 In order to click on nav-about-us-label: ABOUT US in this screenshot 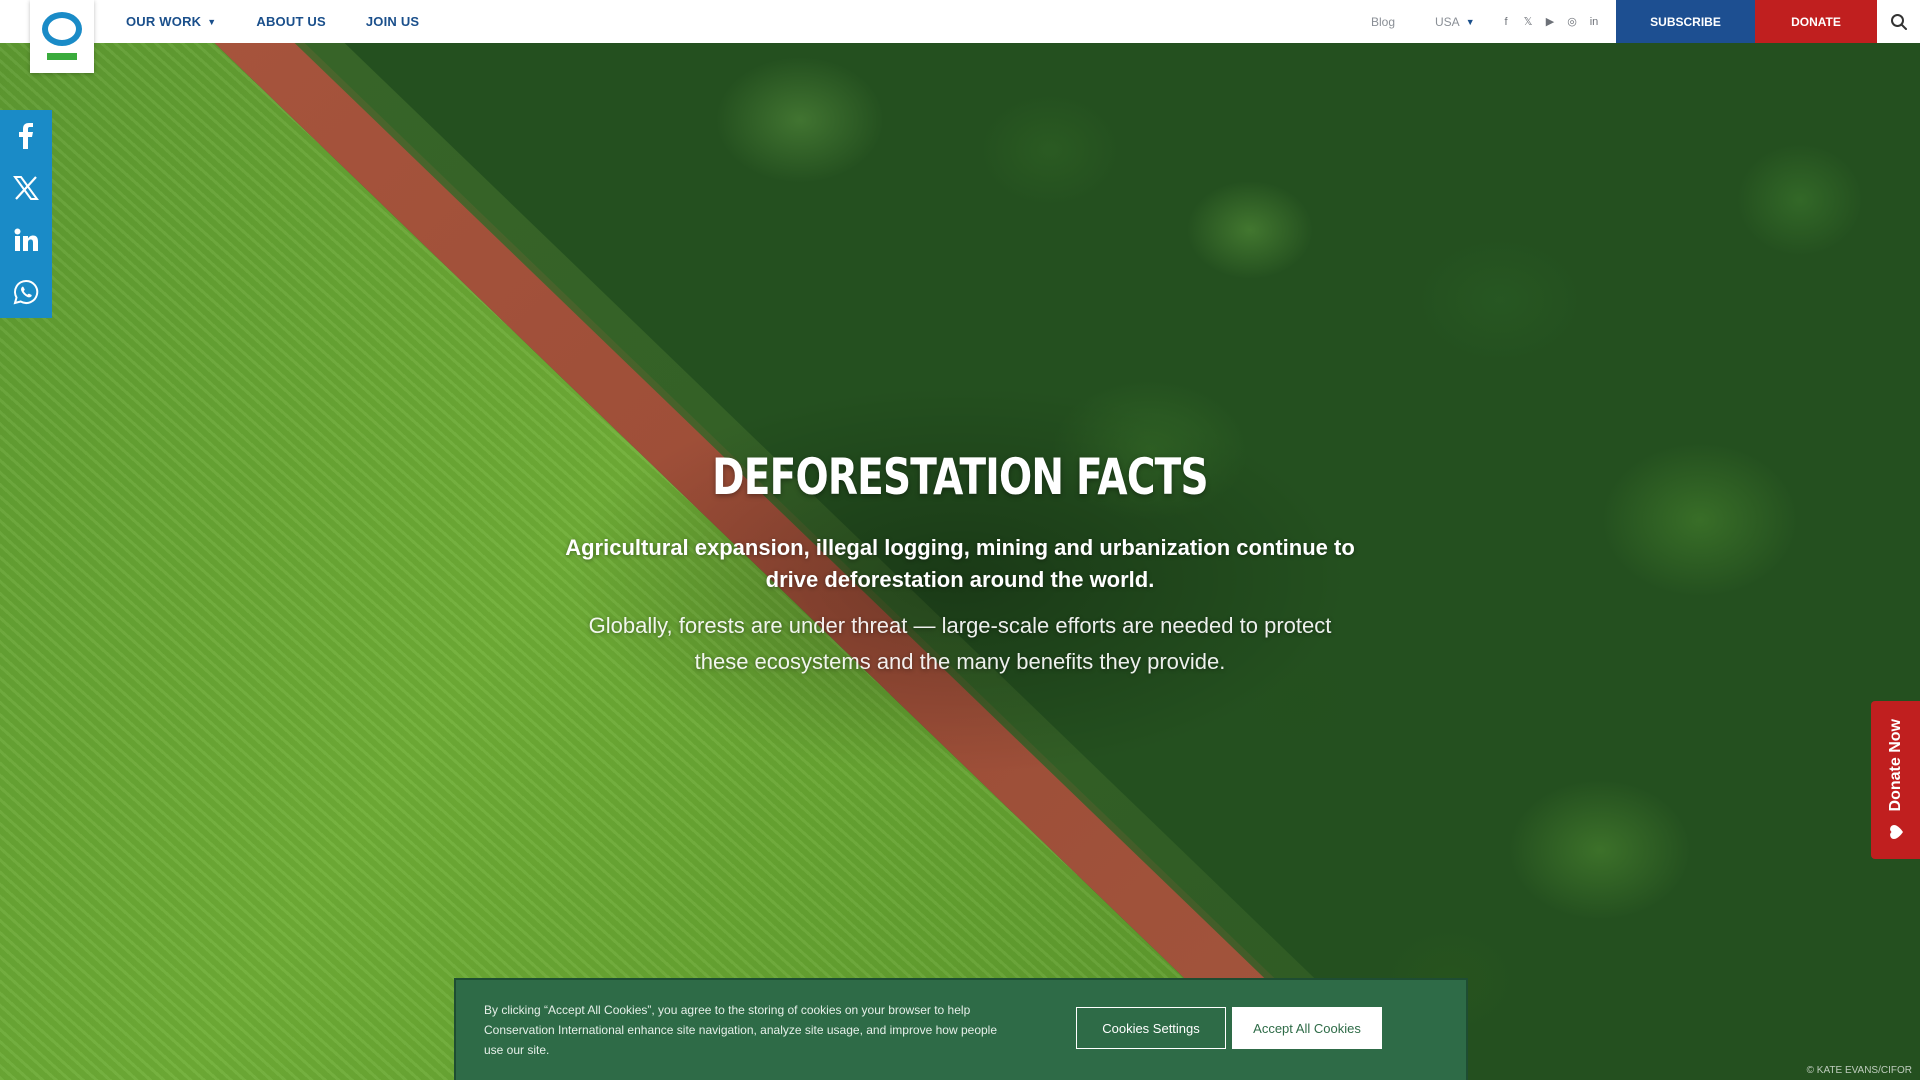, I will do `click(291, 21)`.